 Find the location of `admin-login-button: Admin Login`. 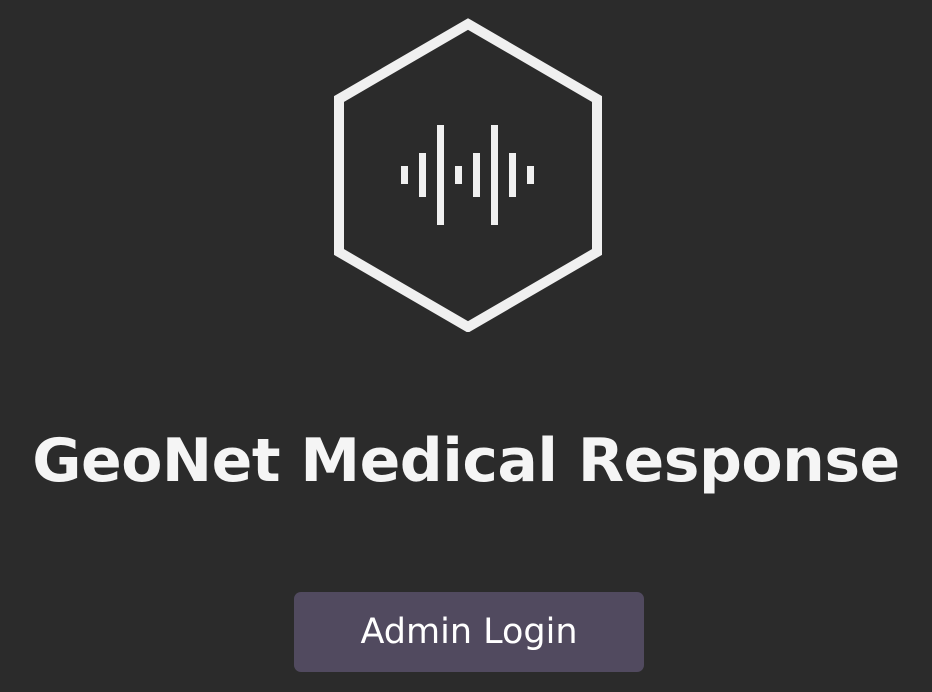

admin-login-button: Admin Login is located at coordinates (469, 632).